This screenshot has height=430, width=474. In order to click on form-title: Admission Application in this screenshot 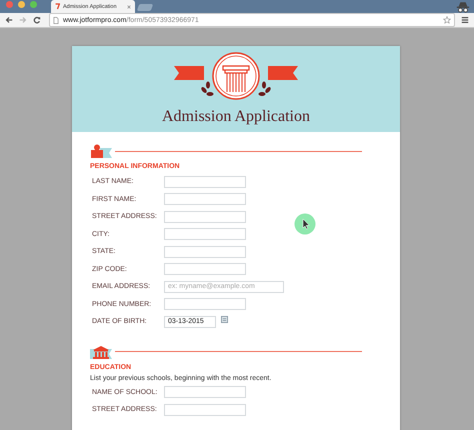, I will do `click(236, 117)`.